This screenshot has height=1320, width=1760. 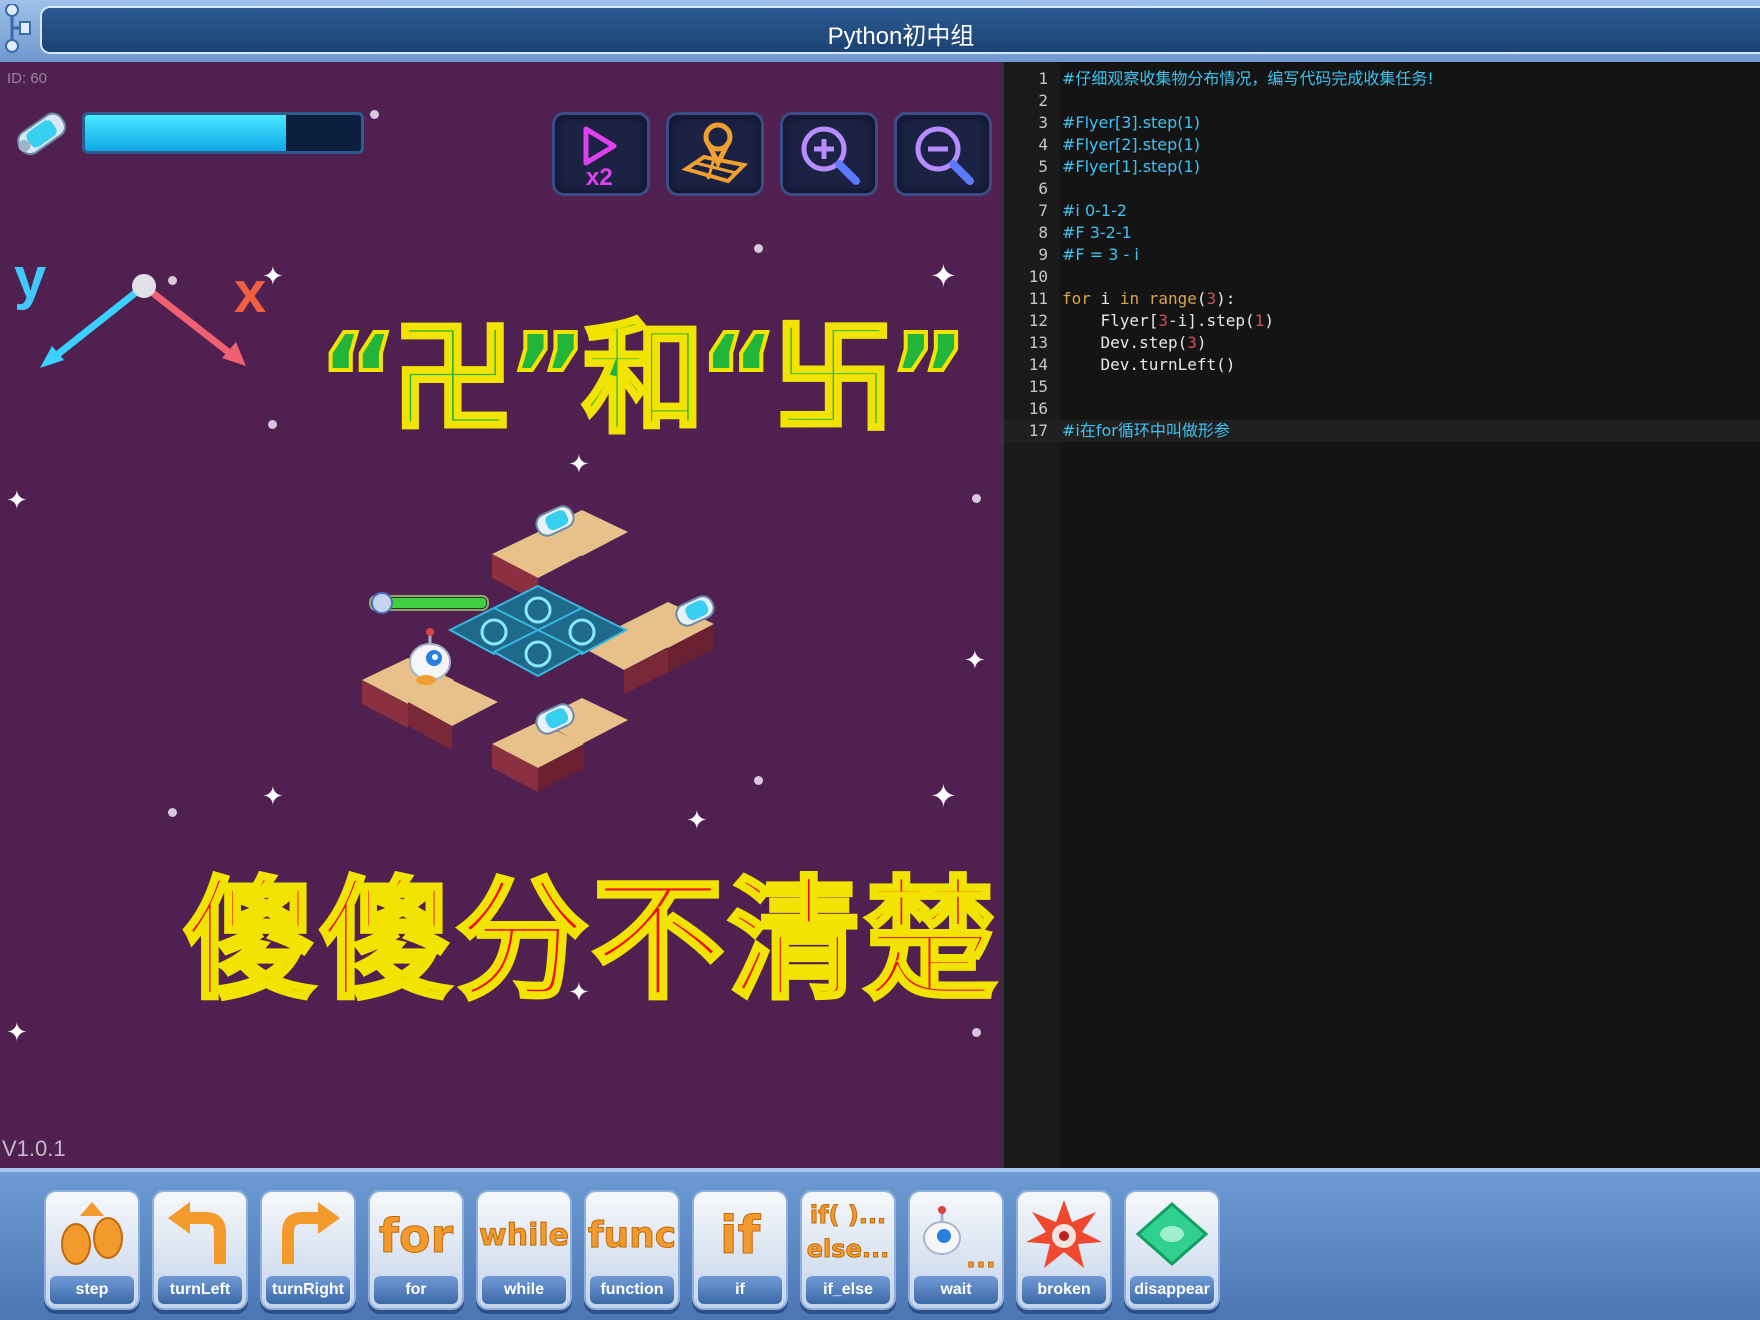 What do you see at coordinates (34, 1148) in the screenshot?
I see `version-label: V1.0.1` at bounding box center [34, 1148].